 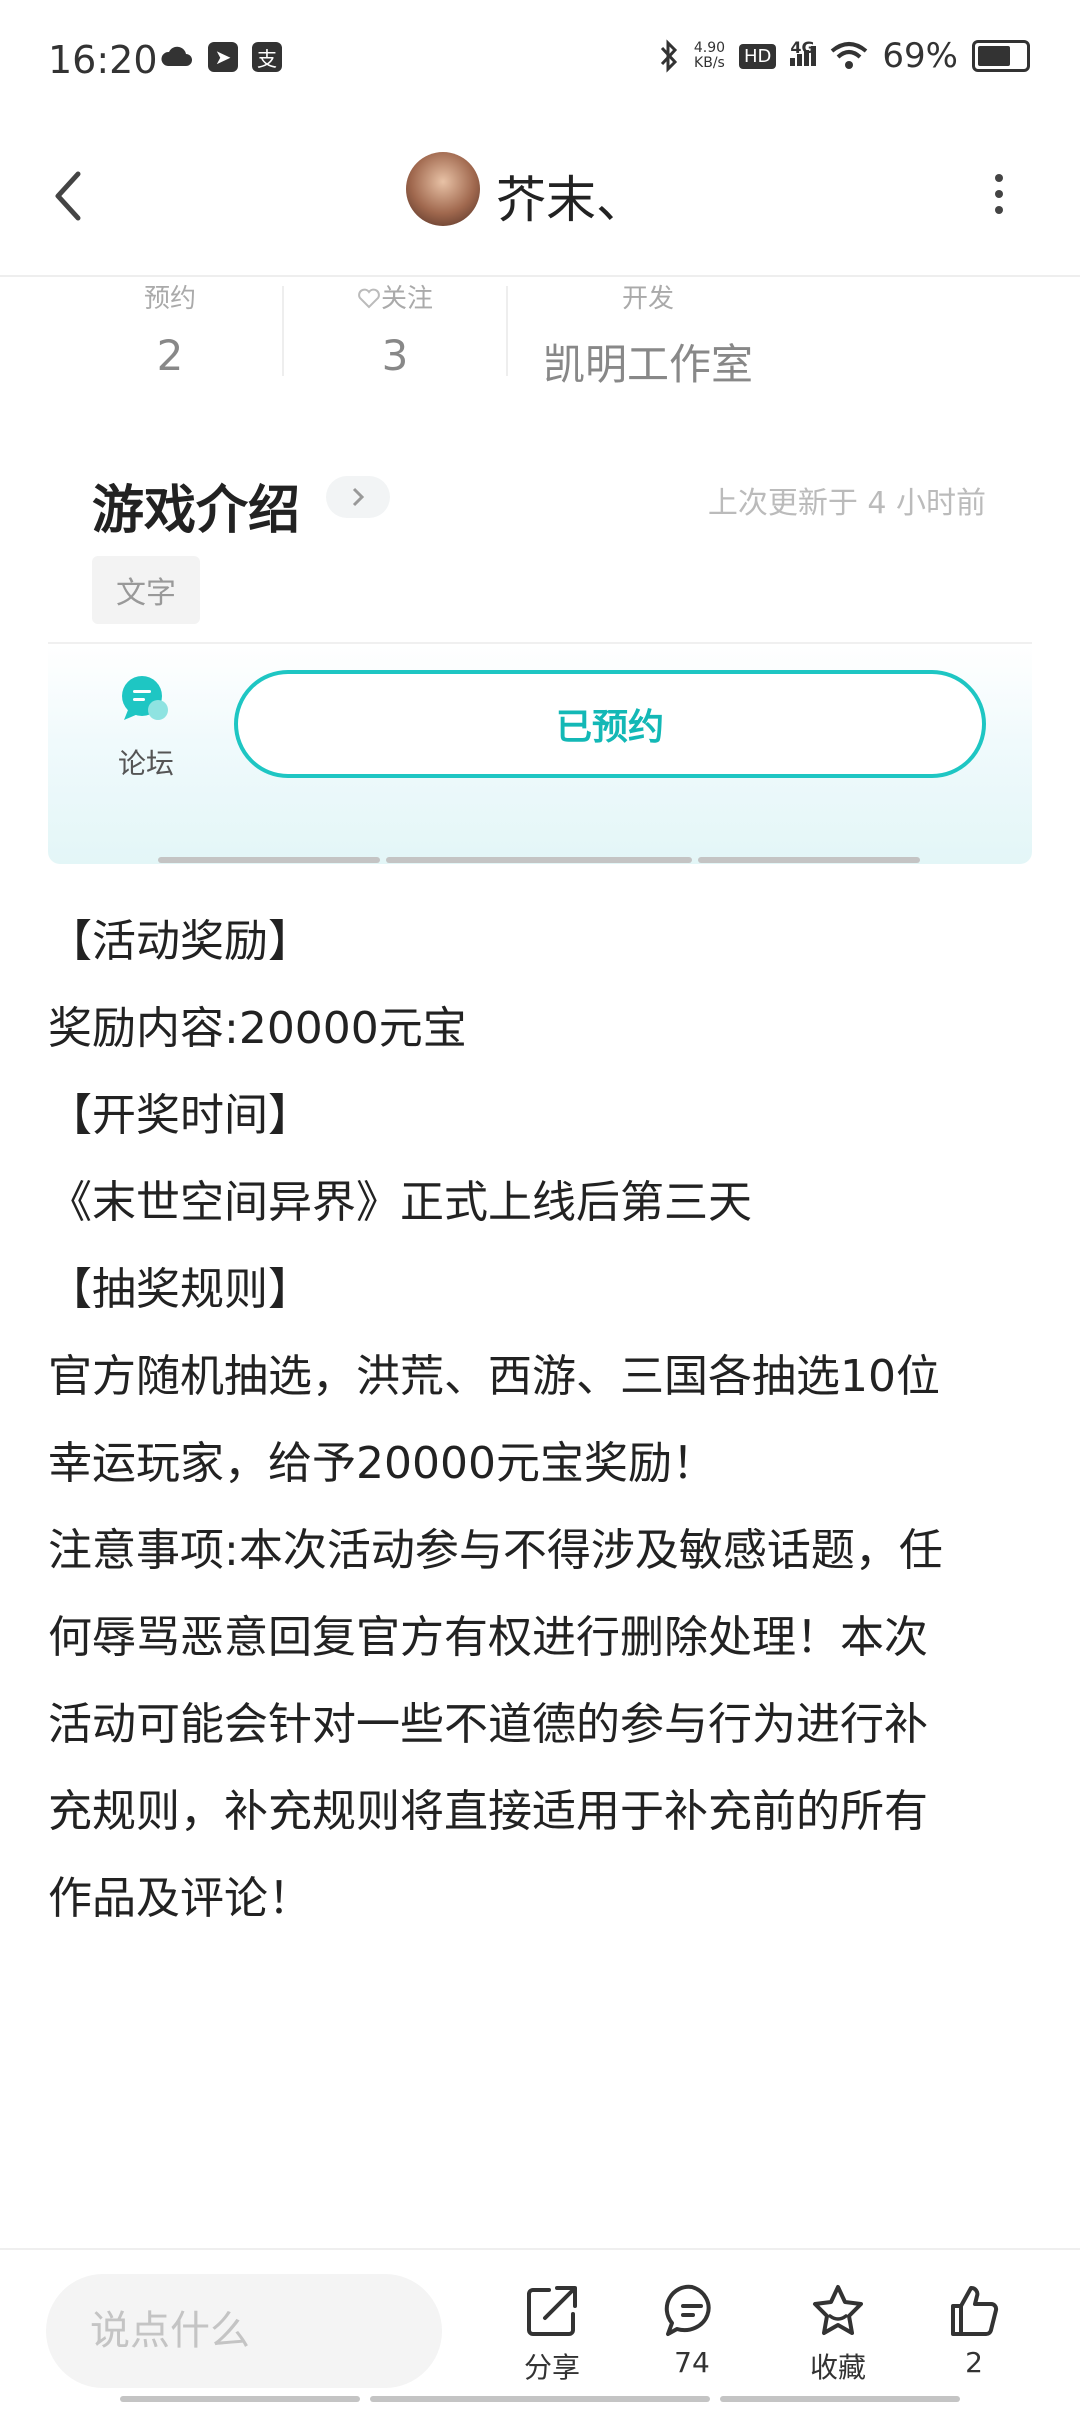 I want to click on article-line: 奖励内容:20000元宝, so click(x=257, y=1028).